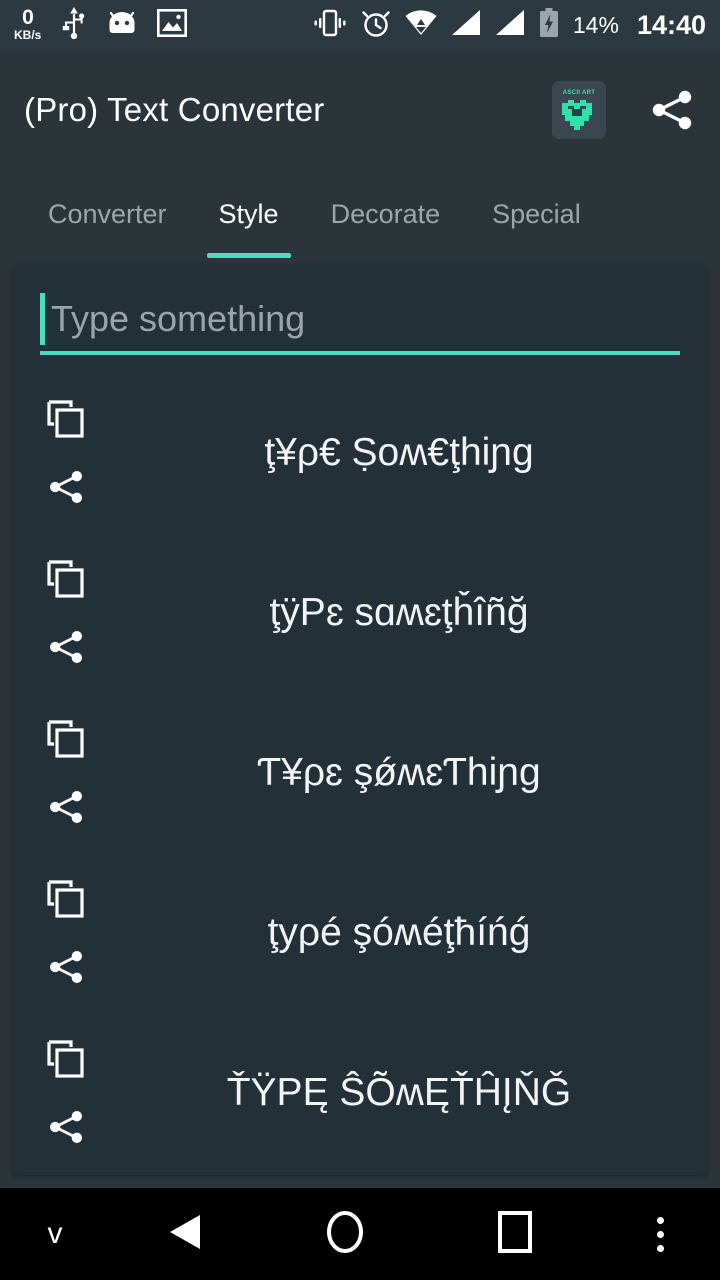 Image resolution: width=720 pixels, height=1280 pixels. Describe the element at coordinates (399, 932) in the screenshot. I see `styled-text: ţyρé şóʍéţħíńǵ` at that location.